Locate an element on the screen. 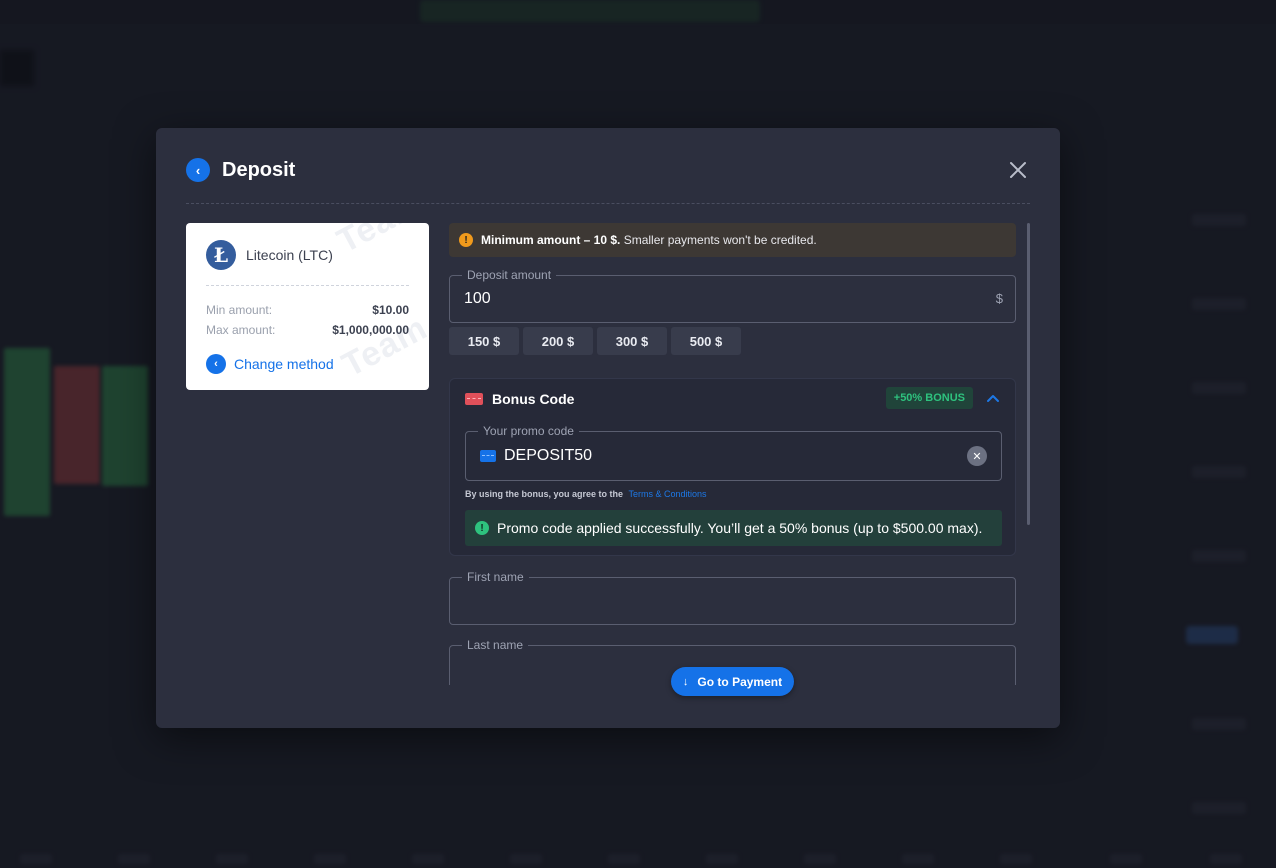 Image resolution: width=1276 pixels, height=868 pixels. first-name-legend: First name is located at coordinates (495, 577).